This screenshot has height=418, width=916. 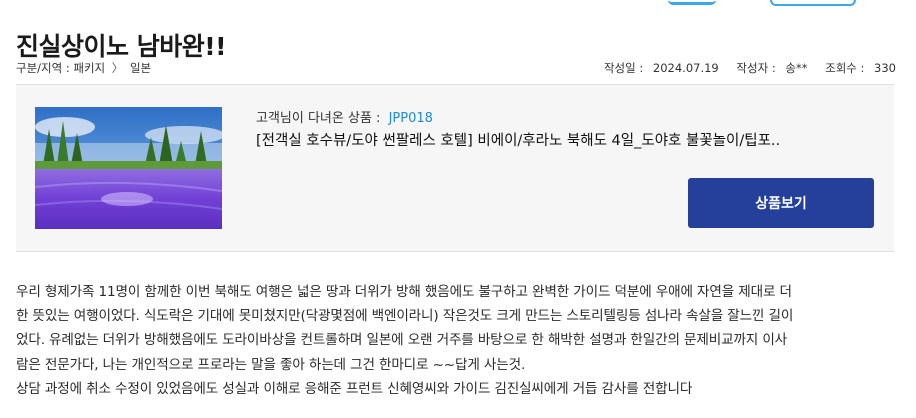 I want to click on breadcrumb-region: 일본, so click(x=140, y=68).